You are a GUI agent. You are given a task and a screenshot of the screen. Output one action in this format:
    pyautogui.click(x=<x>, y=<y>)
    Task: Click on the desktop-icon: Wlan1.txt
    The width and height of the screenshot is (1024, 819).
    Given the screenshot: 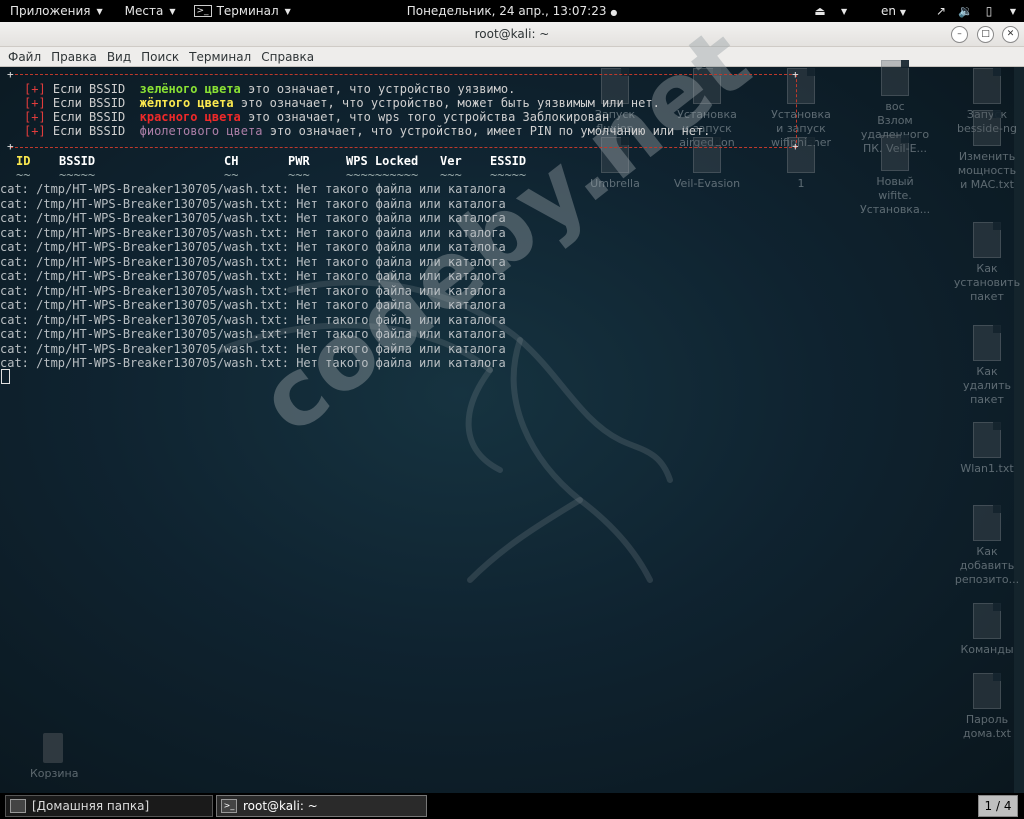 What is the action you would take?
    pyautogui.click(x=987, y=449)
    